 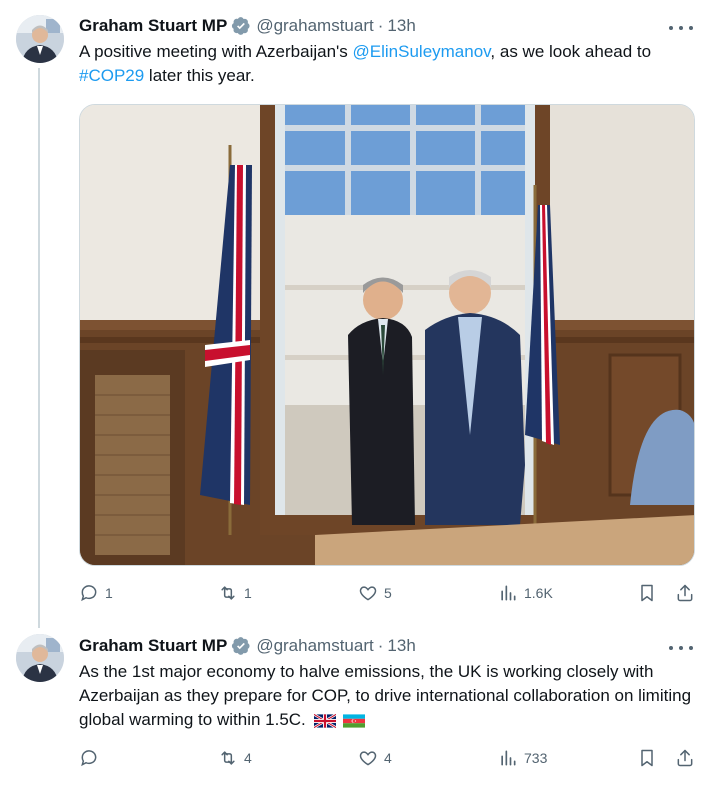 What do you see at coordinates (422, 51) in the screenshot?
I see `mention-link: @ElinSuleymanov` at bounding box center [422, 51].